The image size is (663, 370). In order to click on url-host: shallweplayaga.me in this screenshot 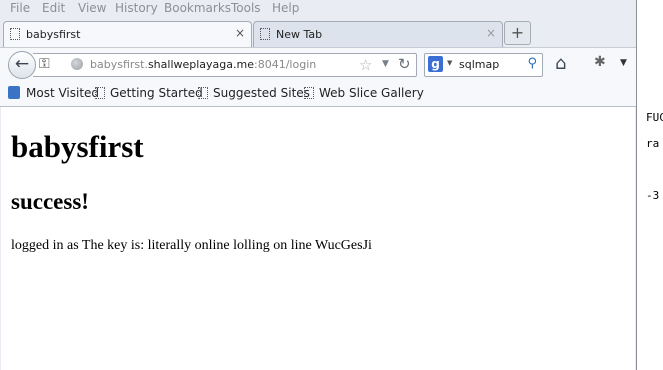, I will do `click(201, 64)`.